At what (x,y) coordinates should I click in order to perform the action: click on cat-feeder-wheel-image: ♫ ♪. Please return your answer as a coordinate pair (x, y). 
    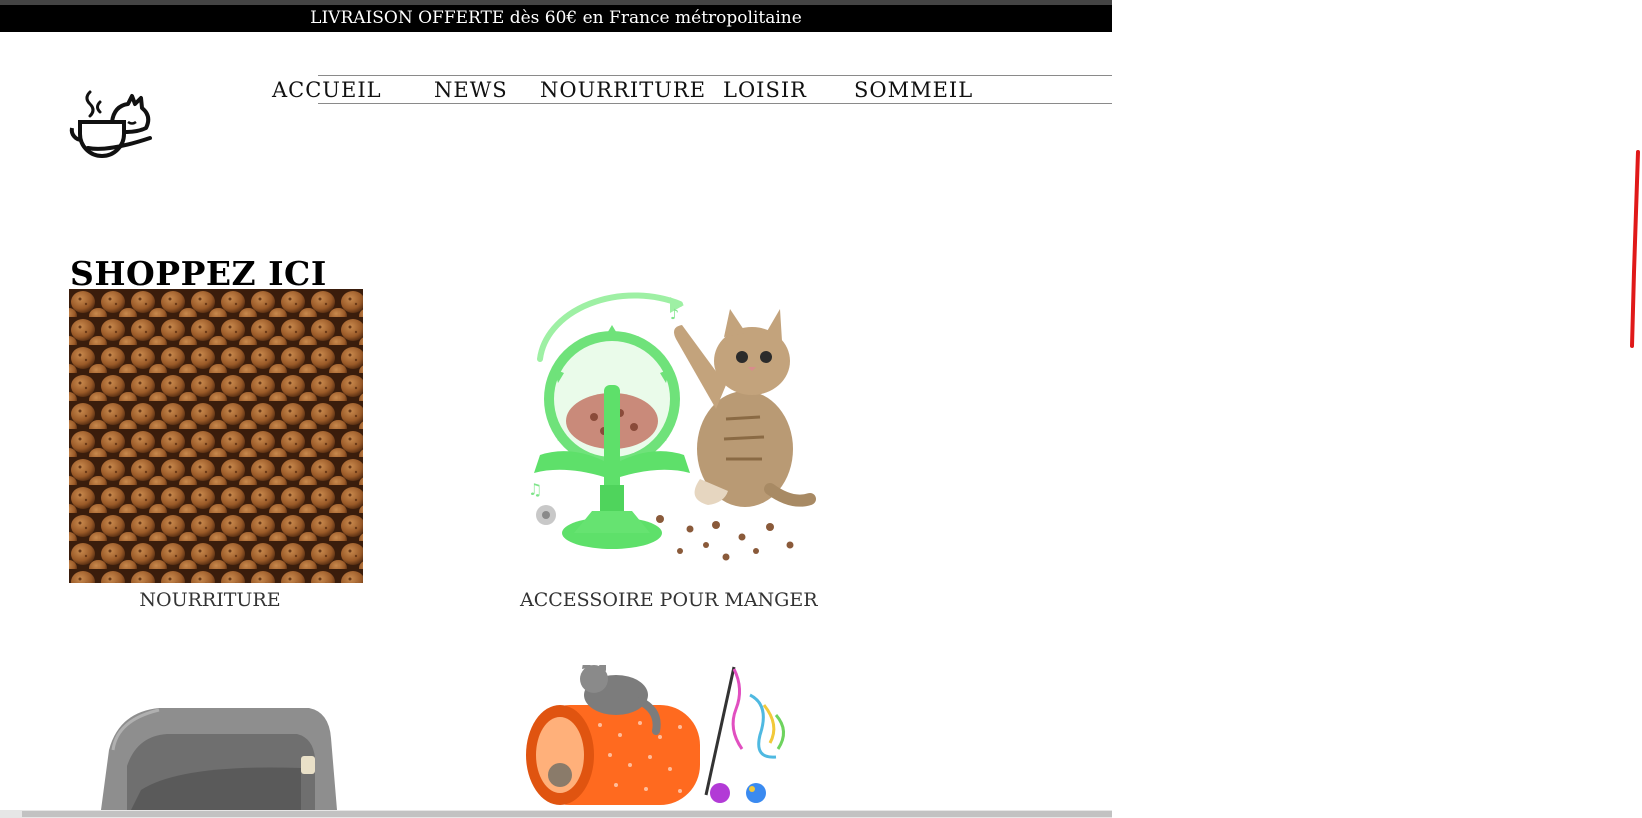
    Looking at the image, I should click on (670, 436).